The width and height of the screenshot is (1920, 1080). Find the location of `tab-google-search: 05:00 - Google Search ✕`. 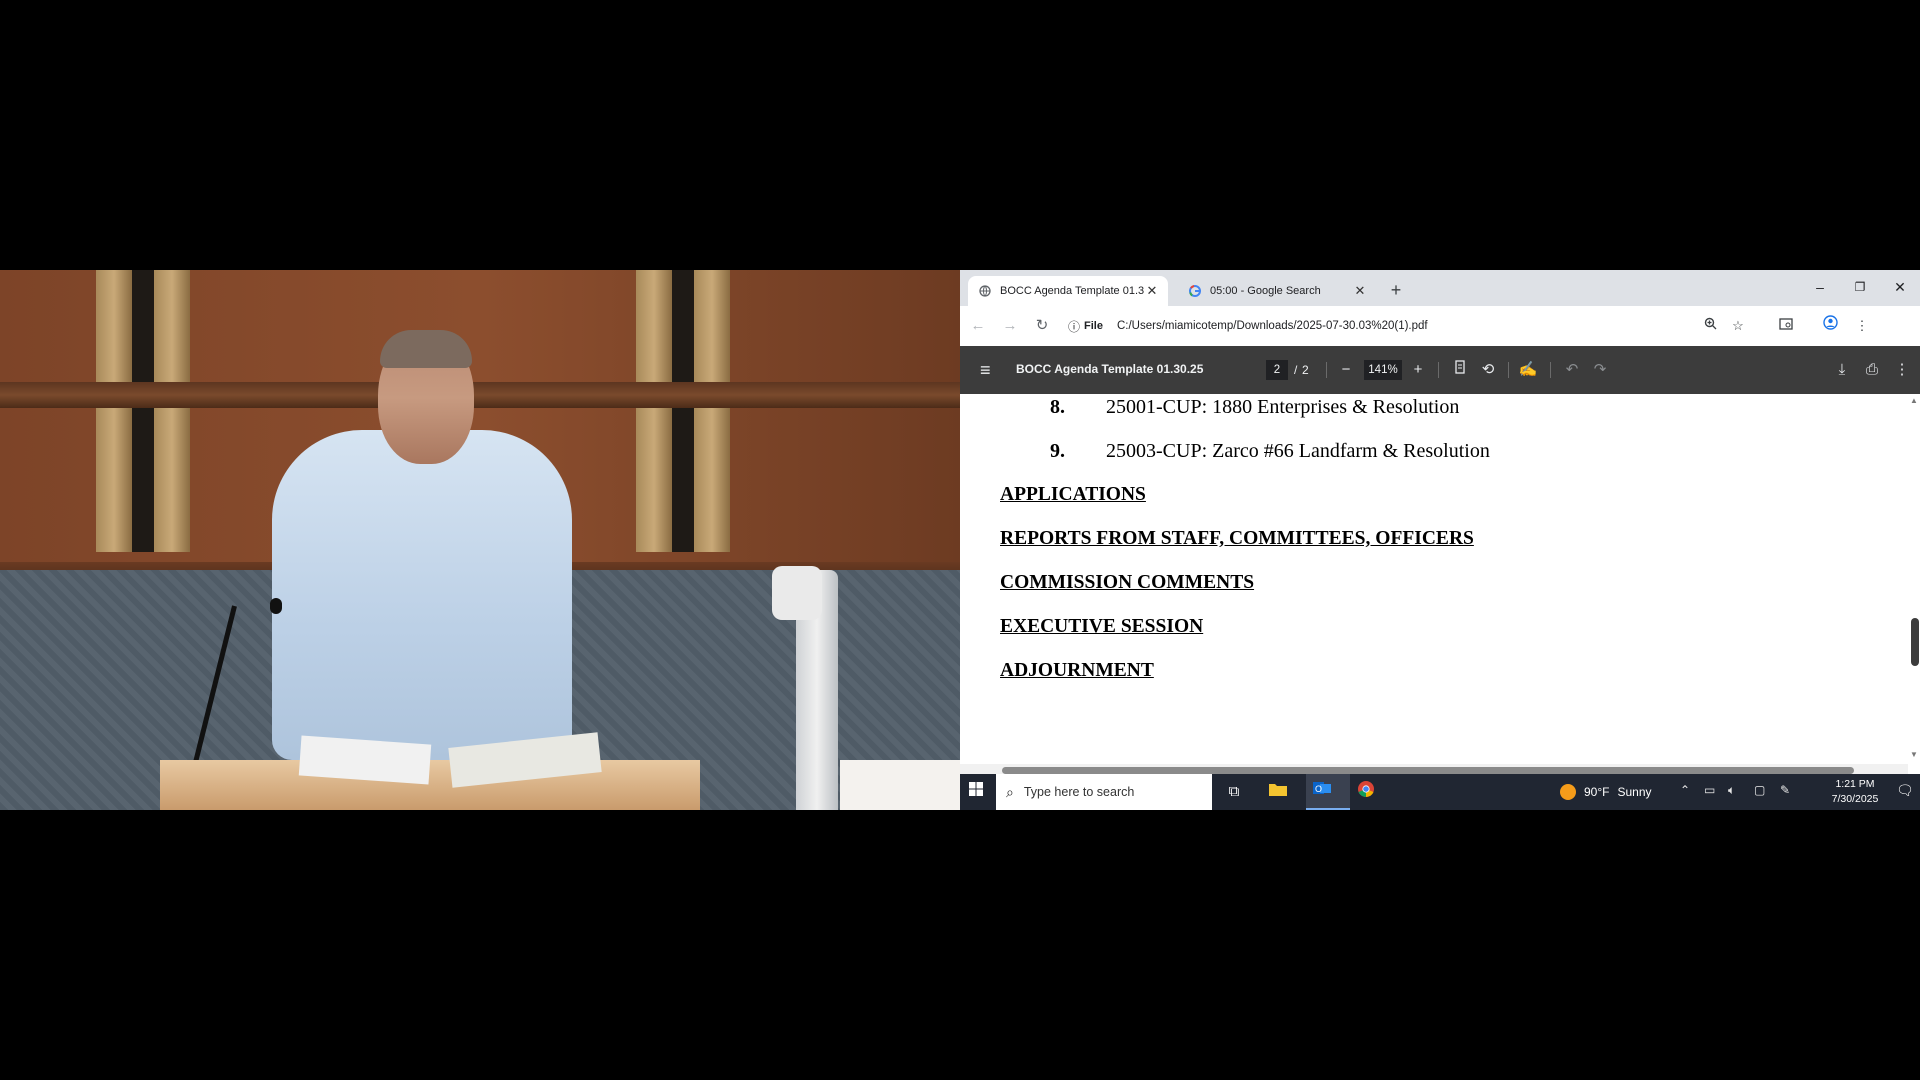

tab-google-search: 05:00 - Google Search ✕ is located at coordinates (1277, 291).